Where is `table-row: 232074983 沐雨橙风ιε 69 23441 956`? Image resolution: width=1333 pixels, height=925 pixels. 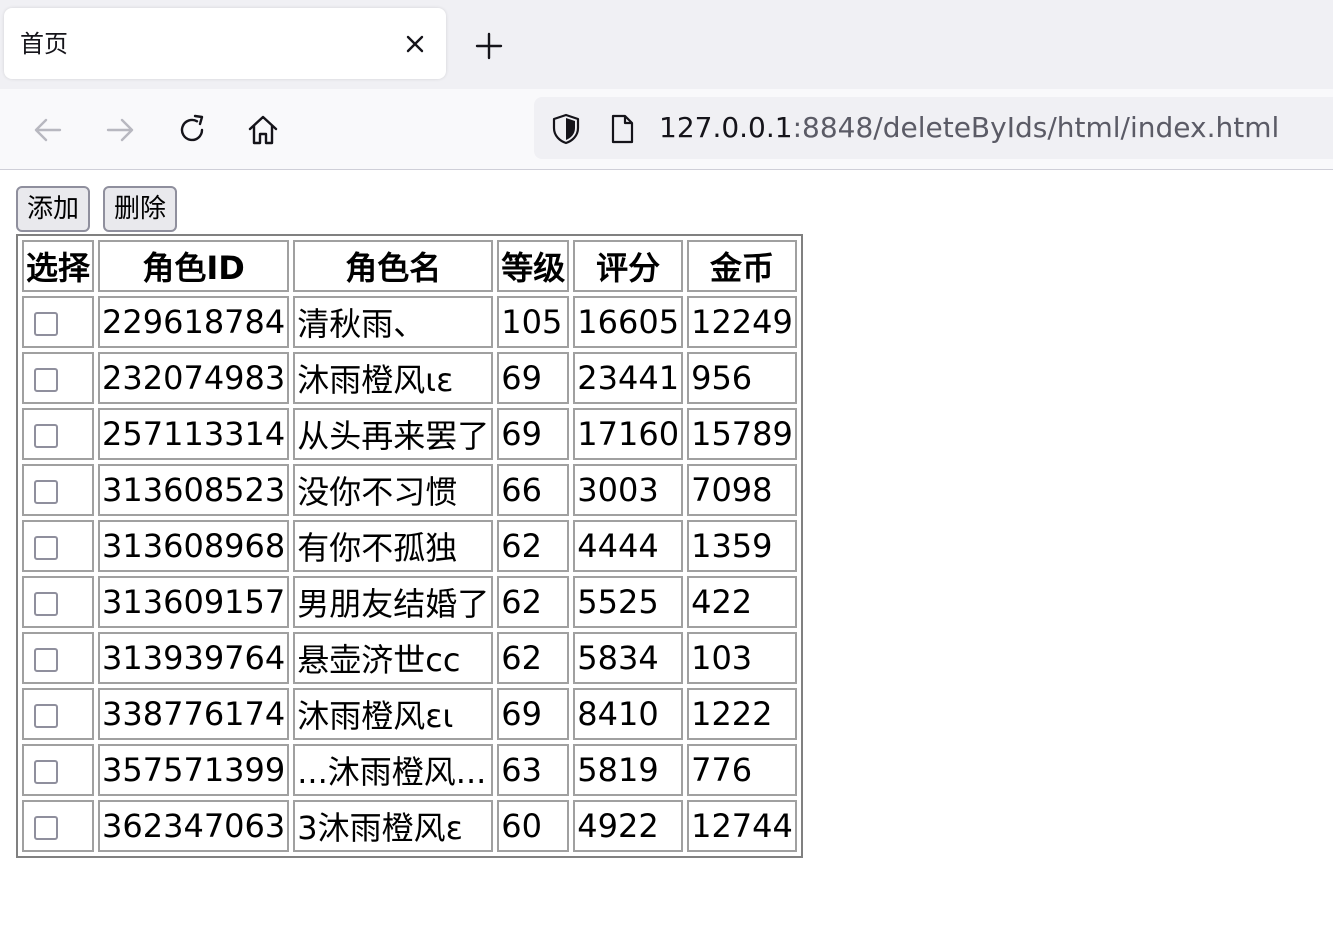 table-row: 232074983 沐雨橙风ιε 69 23441 956 is located at coordinates (409, 378).